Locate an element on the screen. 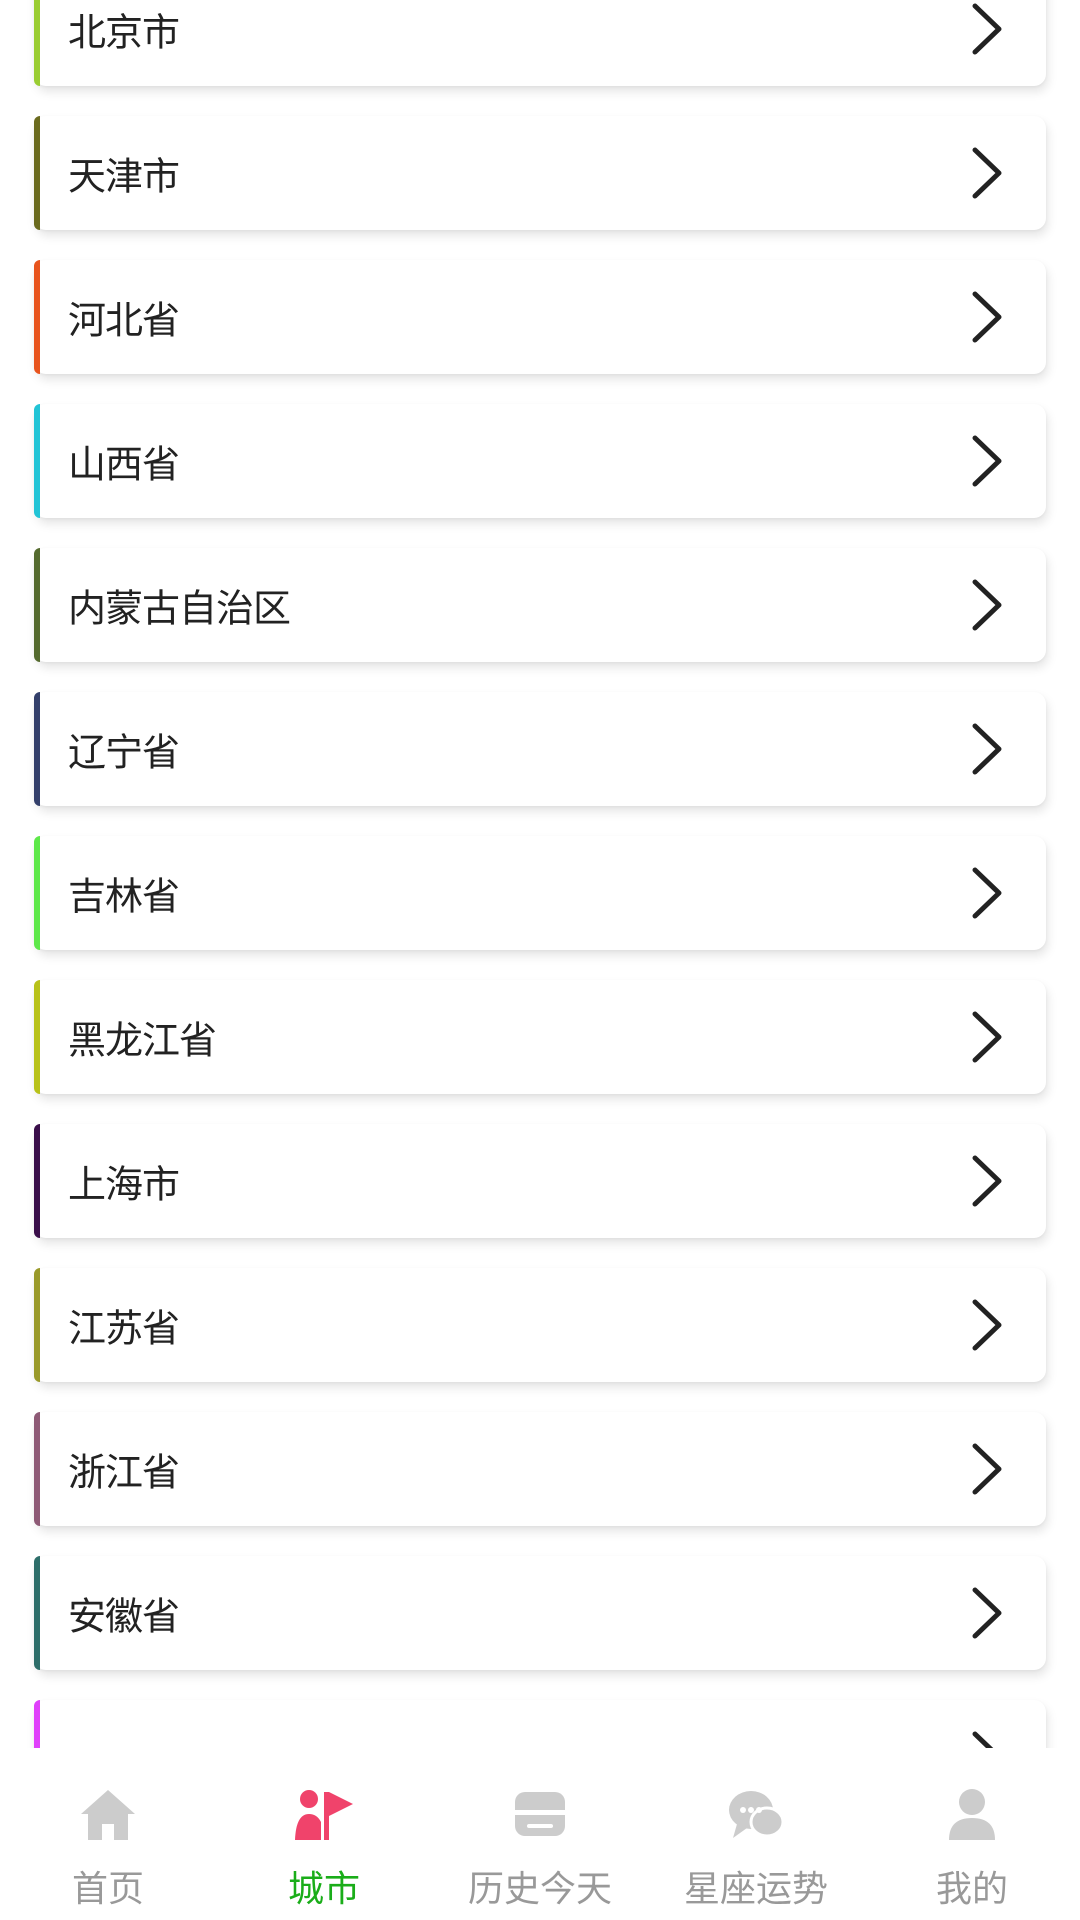  list-item: 河北省 is located at coordinates (540, 317).